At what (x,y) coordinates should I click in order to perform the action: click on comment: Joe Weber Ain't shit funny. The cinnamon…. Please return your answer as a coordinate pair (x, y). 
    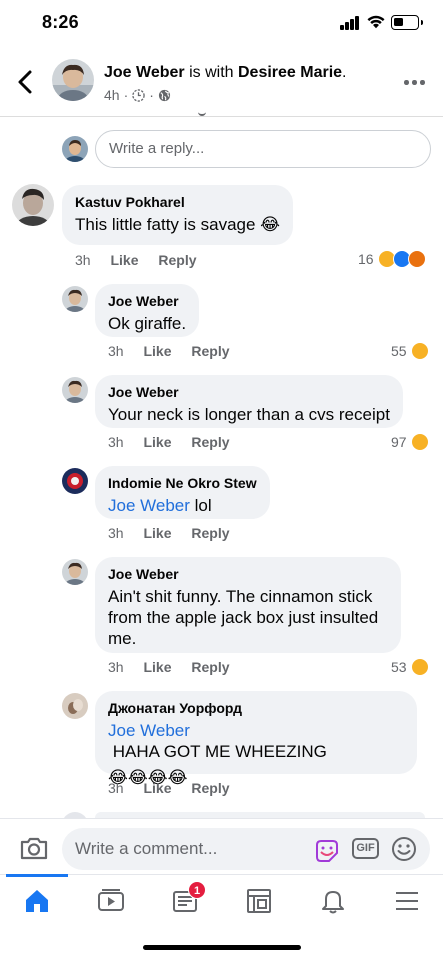
    Looking at the image, I should click on (221, 618).